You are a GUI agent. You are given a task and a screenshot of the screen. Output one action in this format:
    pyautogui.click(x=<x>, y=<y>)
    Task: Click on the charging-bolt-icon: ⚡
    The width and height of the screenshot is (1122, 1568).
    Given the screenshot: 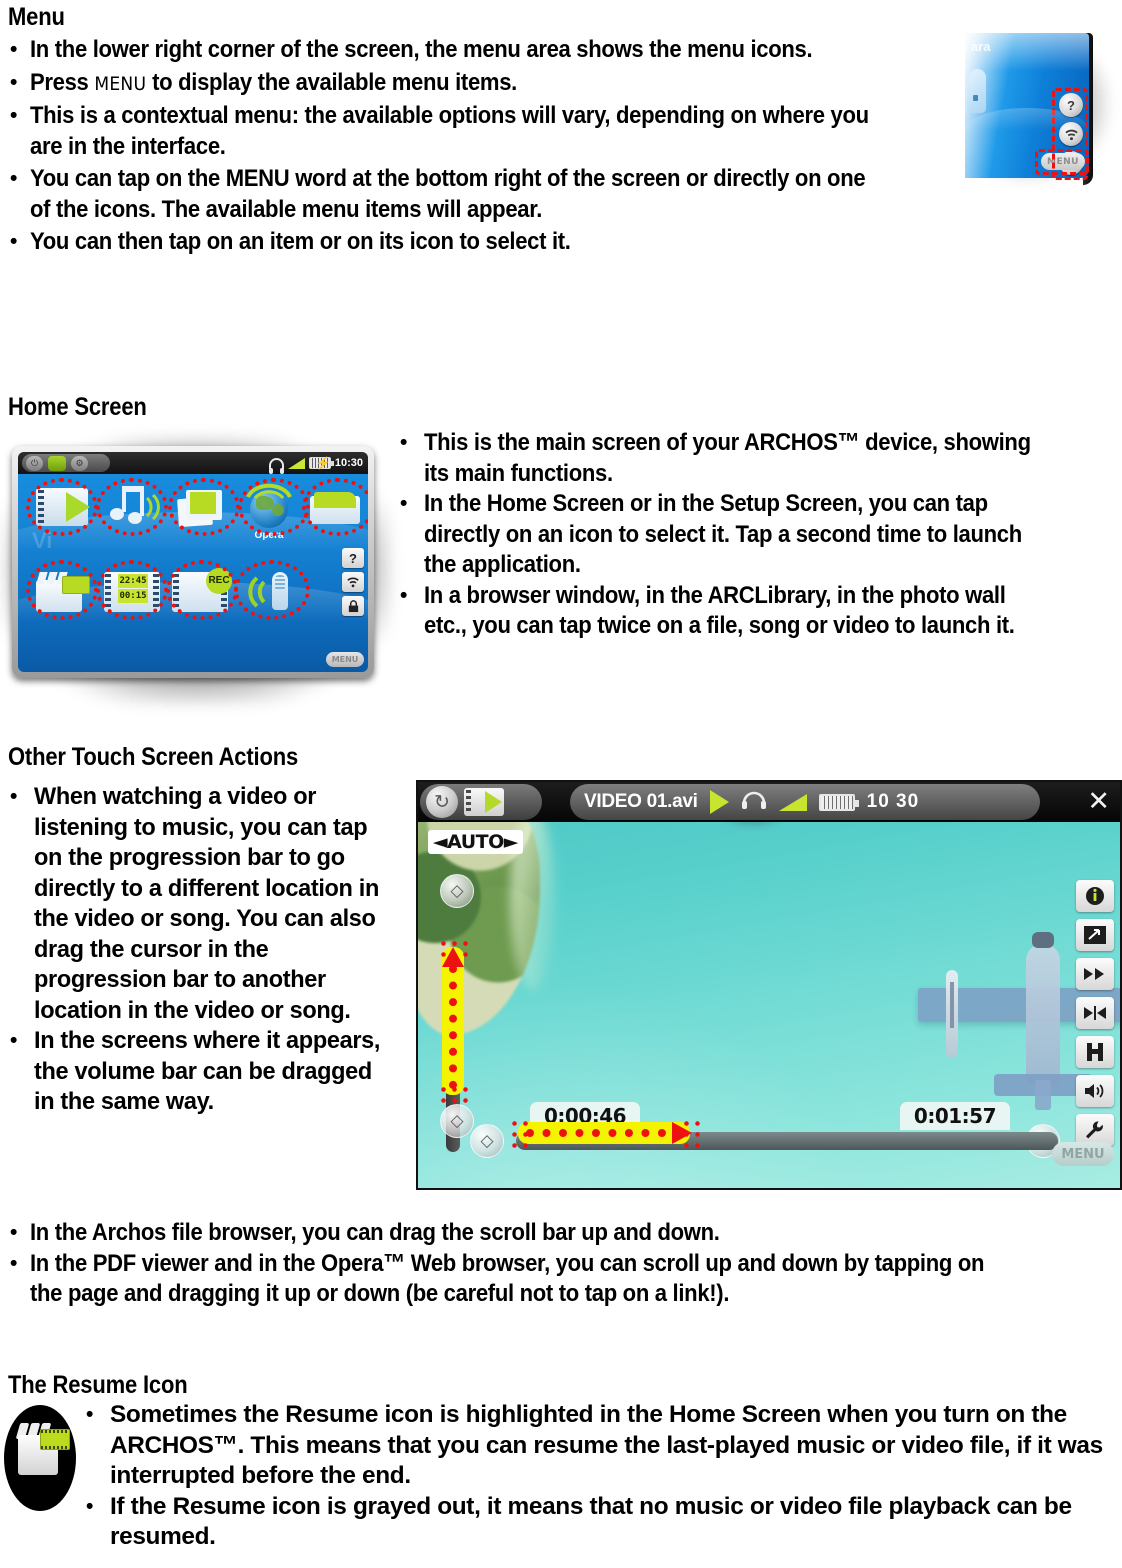 What is the action you would take?
    pyautogui.click(x=323, y=463)
    